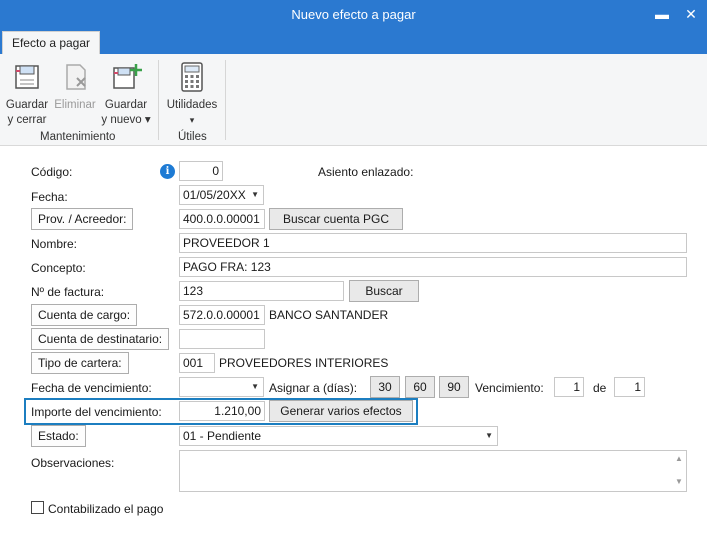  What do you see at coordinates (222, 411) in the screenshot?
I see `importe-field: 1.210,00` at bounding box center [222, 411].